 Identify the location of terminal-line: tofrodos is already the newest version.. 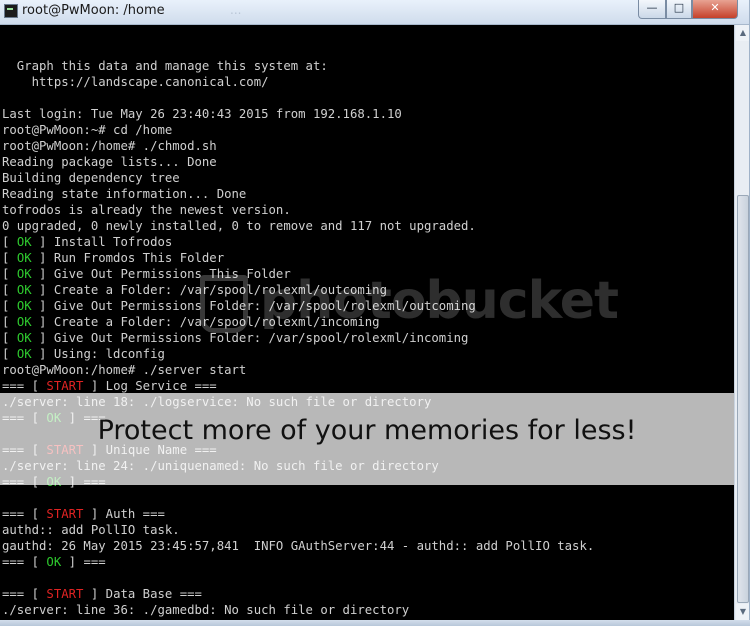
(146, 210).